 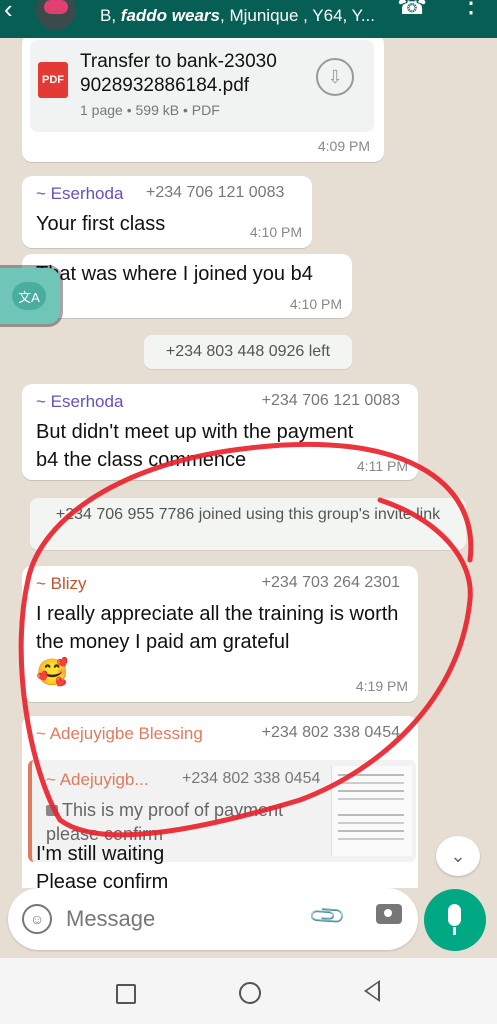 What do you see at coordinates (178, 73) in the screenshot?
I see `pdf-filename: Transfer to bank-23030 9028932886184.pdf` at bounding box center [178, 73].